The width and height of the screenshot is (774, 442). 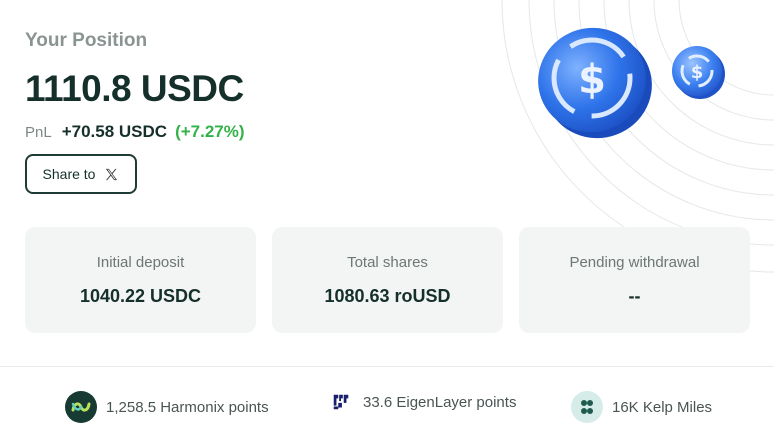 I want to click on small-usdc-coin-icon: $, so click(x=698, y=72).